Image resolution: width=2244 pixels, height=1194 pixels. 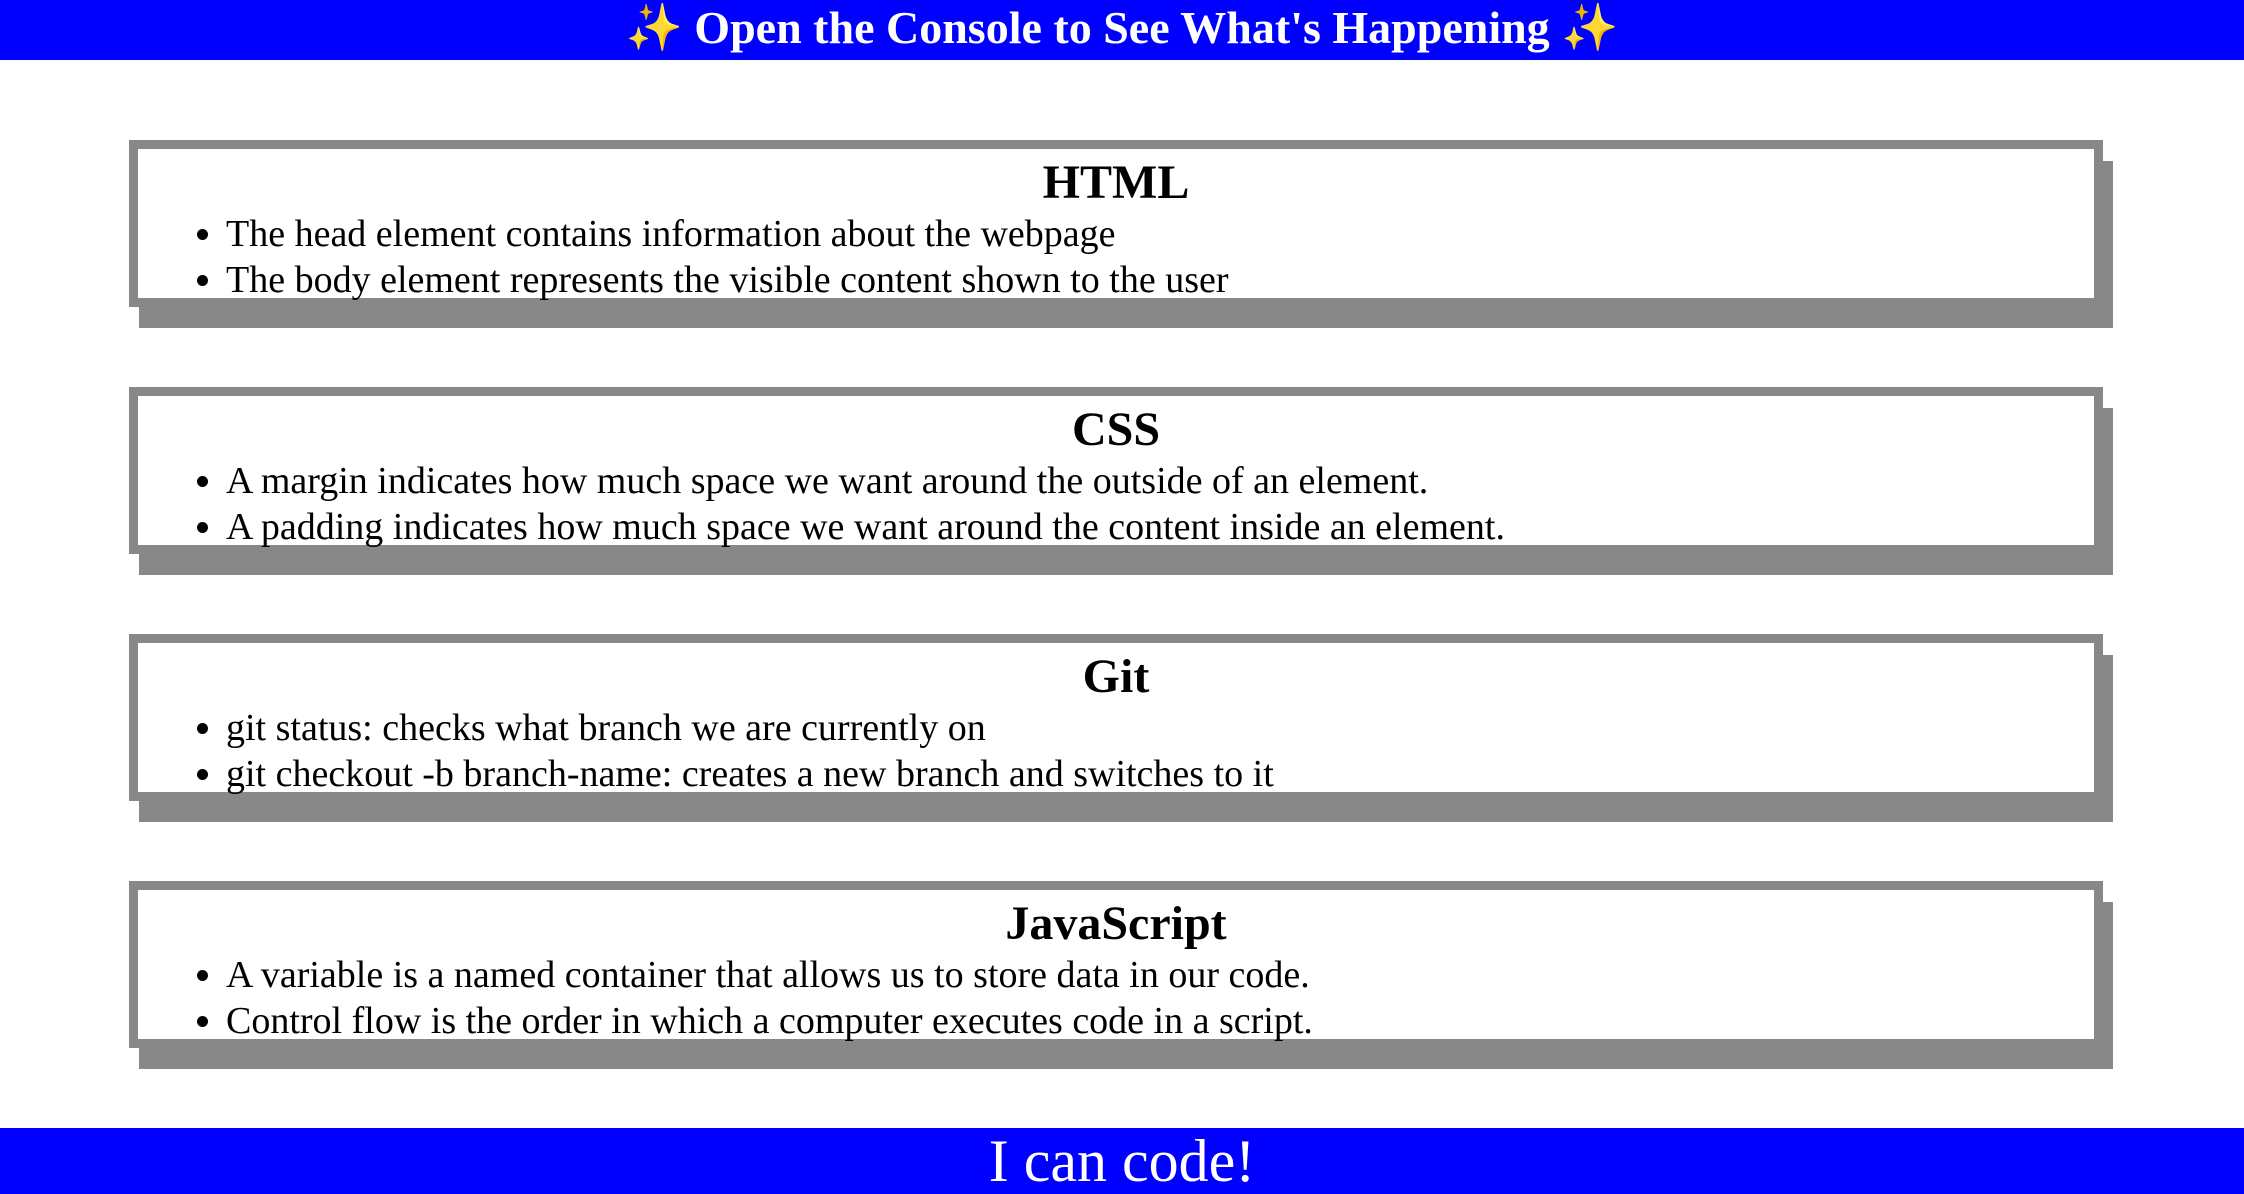 I want to click on footer-text: I can code!, so click(x=1122, y=1161).